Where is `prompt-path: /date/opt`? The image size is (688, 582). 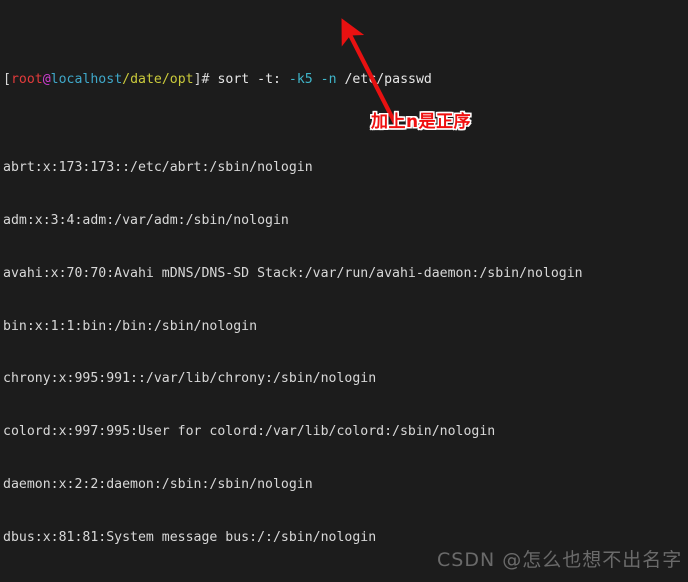 prompt-path: /date/opt is located at coordinates (158, 80).